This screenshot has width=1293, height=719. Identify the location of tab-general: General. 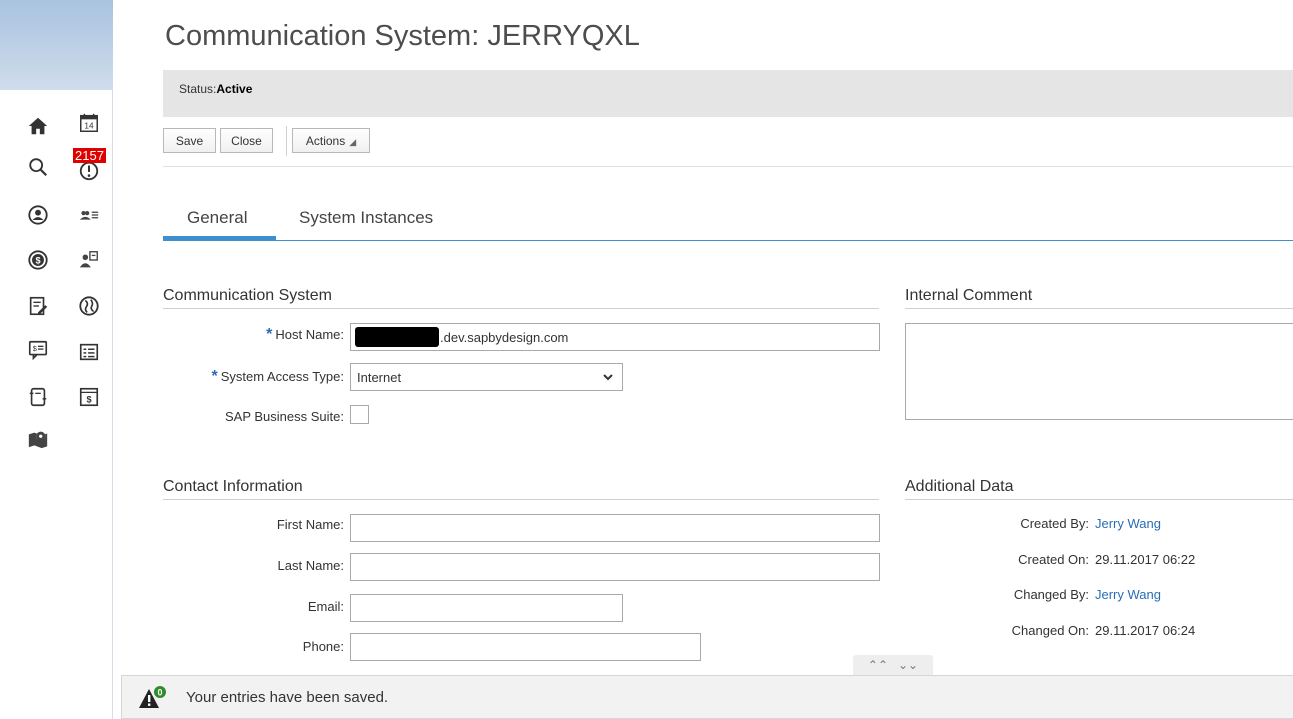
(217, 218).